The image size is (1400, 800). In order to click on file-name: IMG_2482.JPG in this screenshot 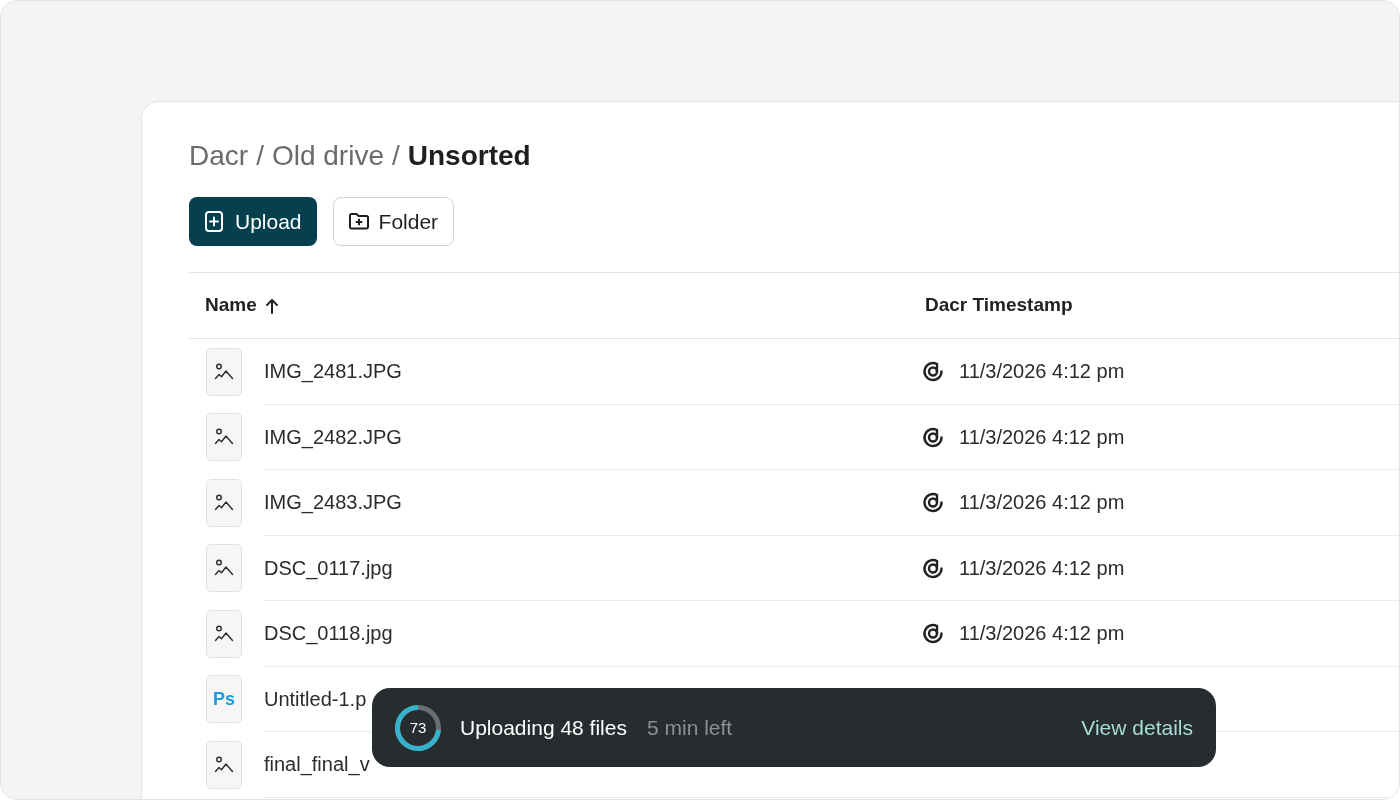, I will do `click(333, 436)`.